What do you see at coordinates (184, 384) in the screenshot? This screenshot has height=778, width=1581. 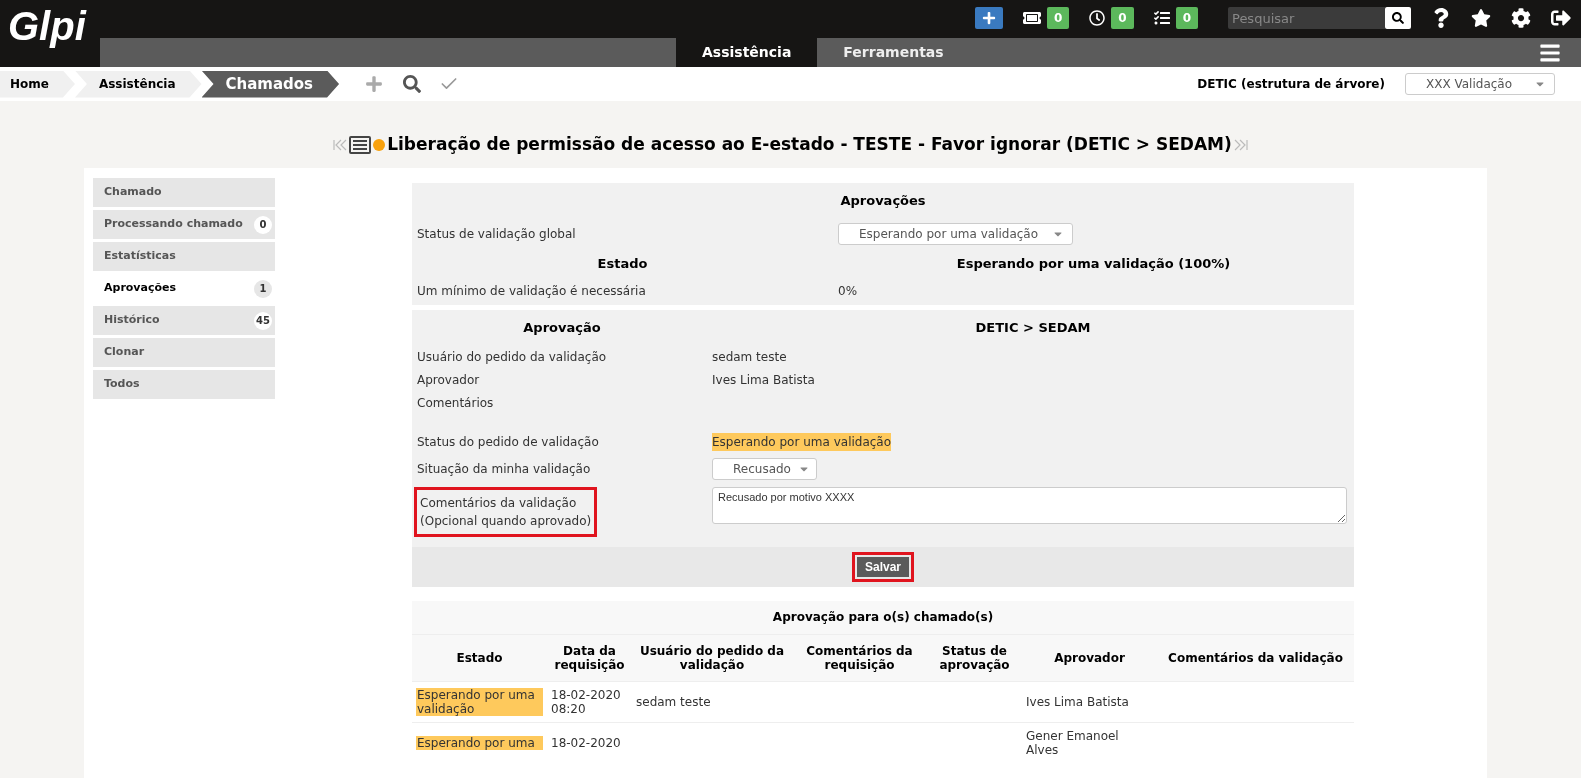 I see `sidebar-tab: Todos` at bounding box center [184, 384].